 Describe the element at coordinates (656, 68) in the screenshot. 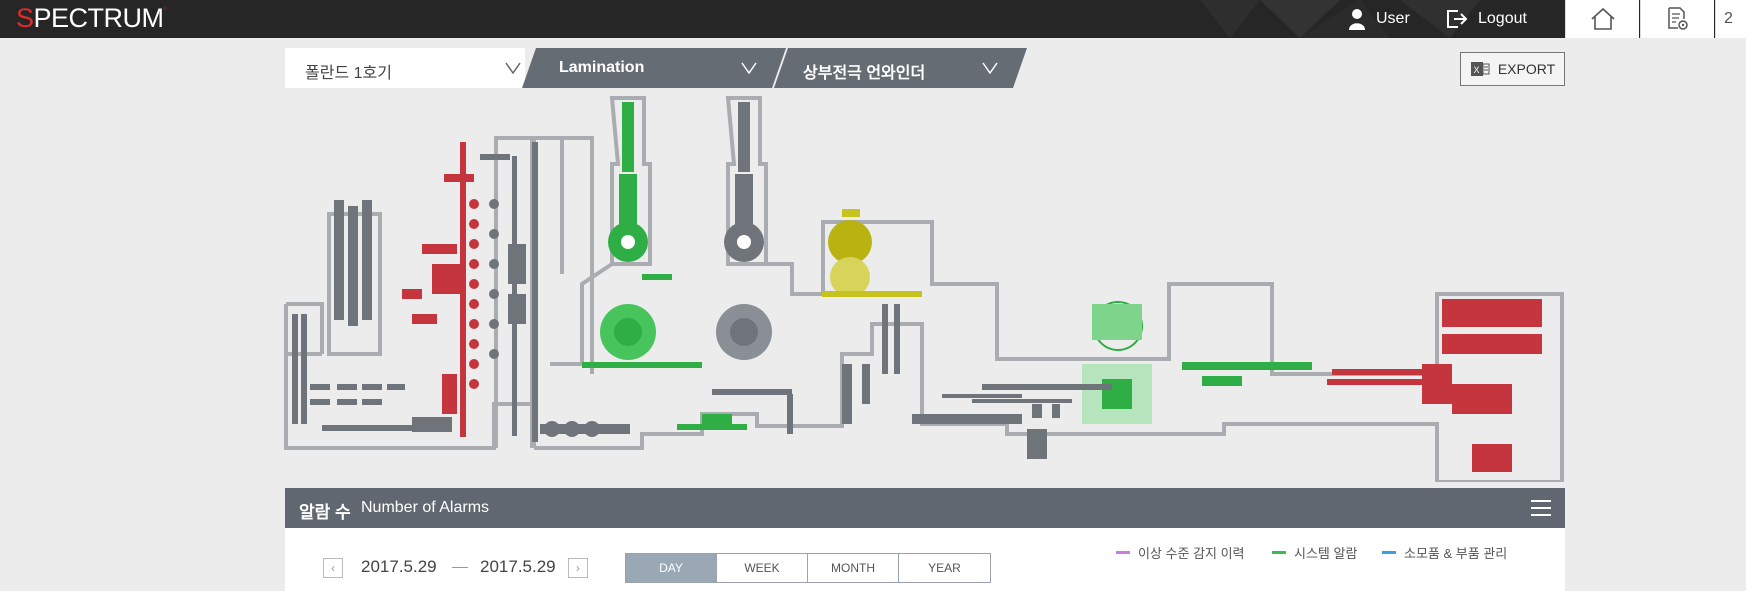

I see `process-dropdown: Lamination` at that location.